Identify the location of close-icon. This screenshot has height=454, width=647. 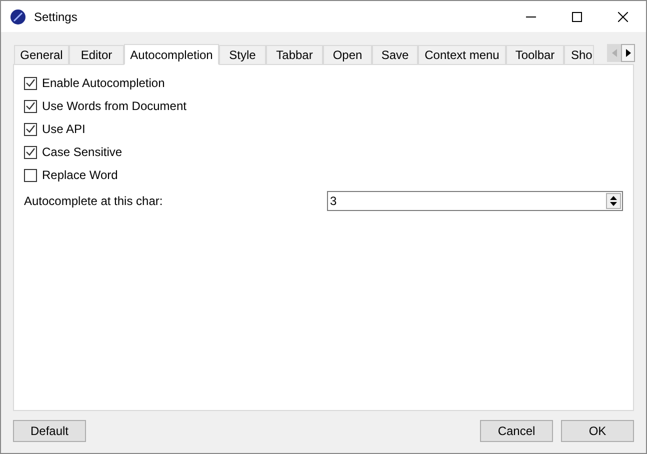
(623, 17).